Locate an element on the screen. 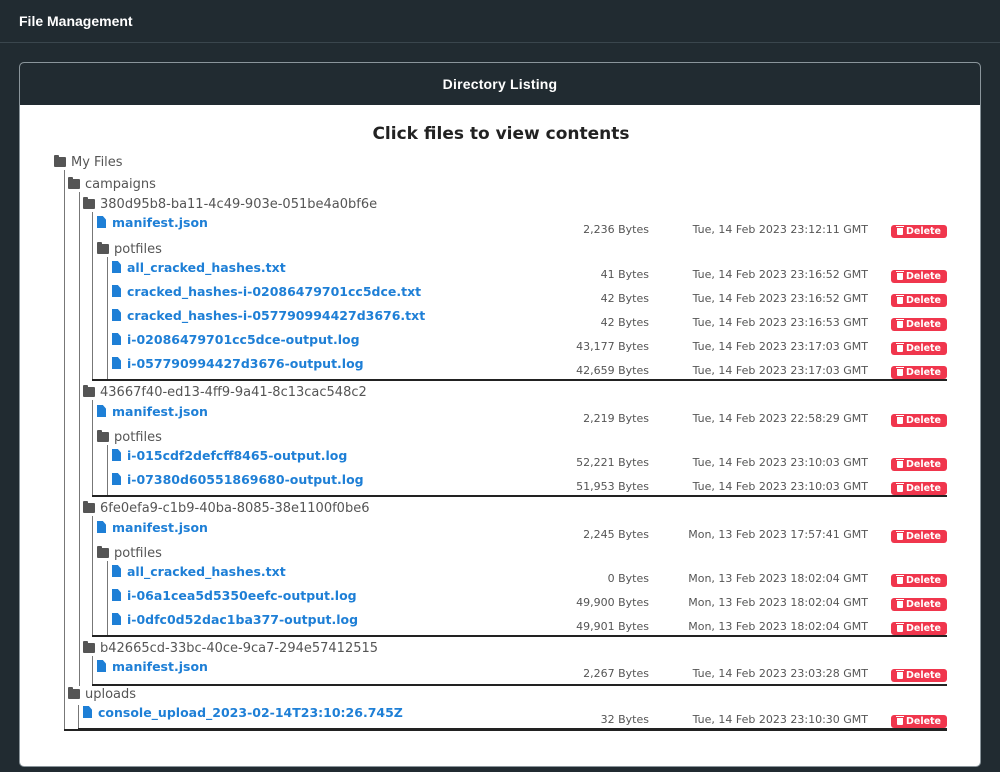 Image resolution: width=1000 pixels, height=772 pixels. file-date: Tue, 14 Feb 2023 23:03:28 GMT is located at coordinates (780, 673).